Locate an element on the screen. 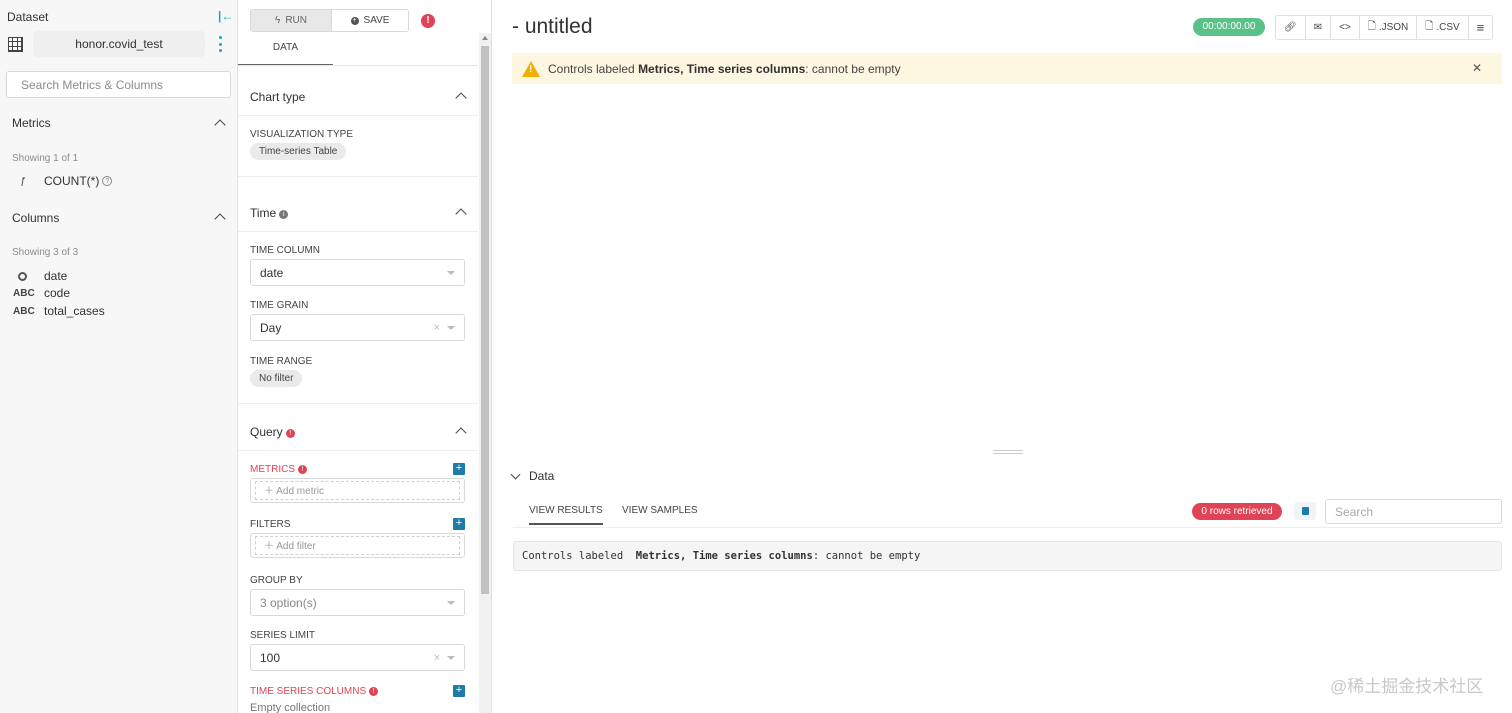  column-name: code is located at coordinates (57, 293).